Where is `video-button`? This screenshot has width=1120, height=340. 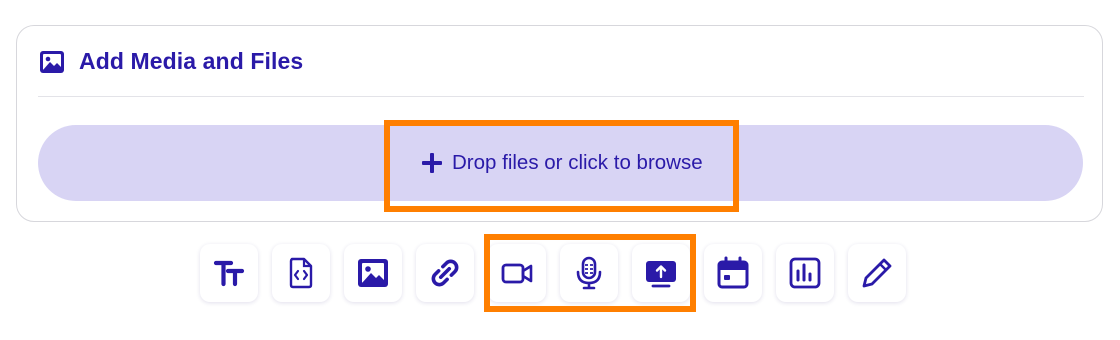
video-button is located at coordinates (517, 273).